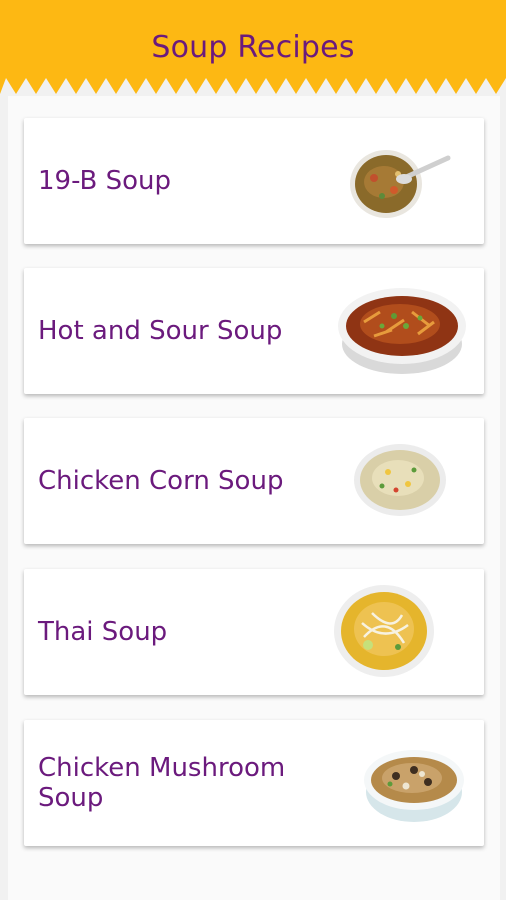 Image resolution: width=506 pixels, height=900 pixels. Describe the element at coordinates (162, 783) in the screenshot. I see `recipe-title: Chicken Mushroom Soup` at that location.